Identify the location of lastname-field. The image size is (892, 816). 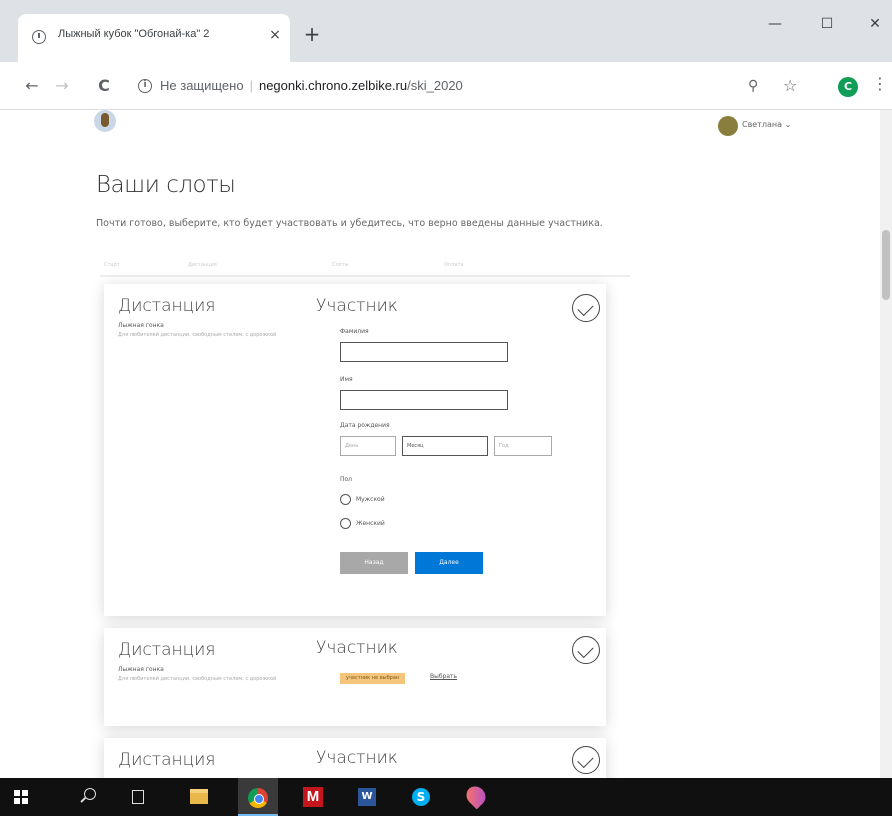
(424, 352).